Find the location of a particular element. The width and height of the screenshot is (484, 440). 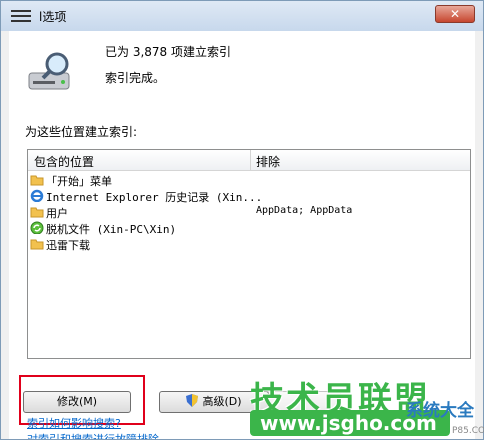

advanced-button-label: 高级(D) is located at coordinates (222, 401).